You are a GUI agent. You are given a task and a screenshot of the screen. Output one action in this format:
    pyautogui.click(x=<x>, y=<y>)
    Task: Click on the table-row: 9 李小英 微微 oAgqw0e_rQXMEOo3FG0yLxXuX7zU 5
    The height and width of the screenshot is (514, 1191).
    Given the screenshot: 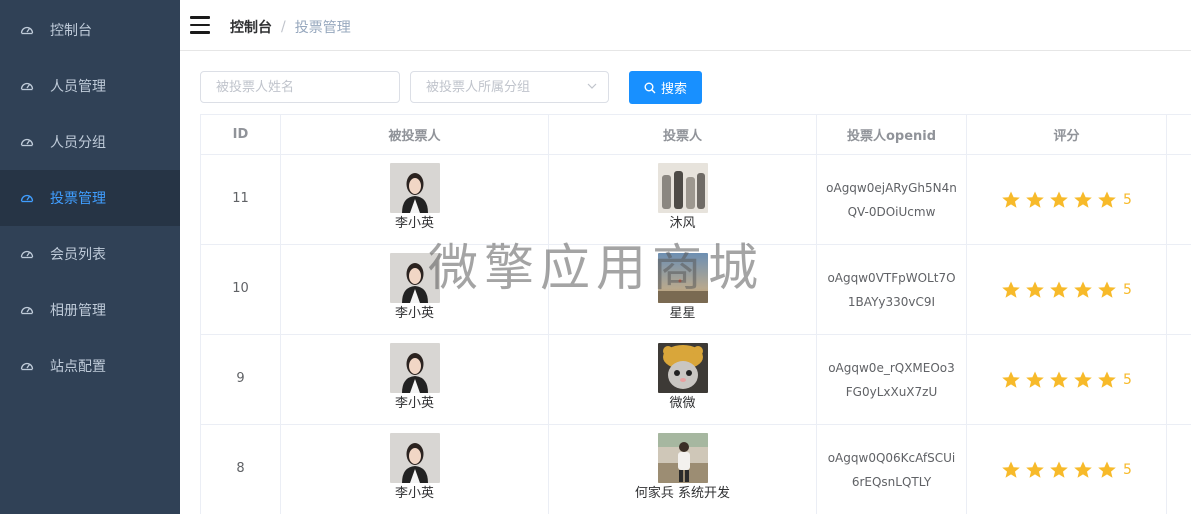 What is the action you would take?
    pyautogui.click(x=695, y=380)
    